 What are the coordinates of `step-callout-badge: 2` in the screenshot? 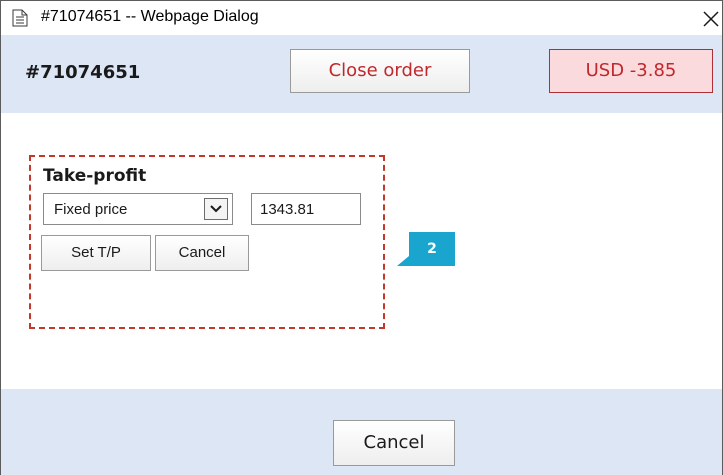 It's located at (432, 249).